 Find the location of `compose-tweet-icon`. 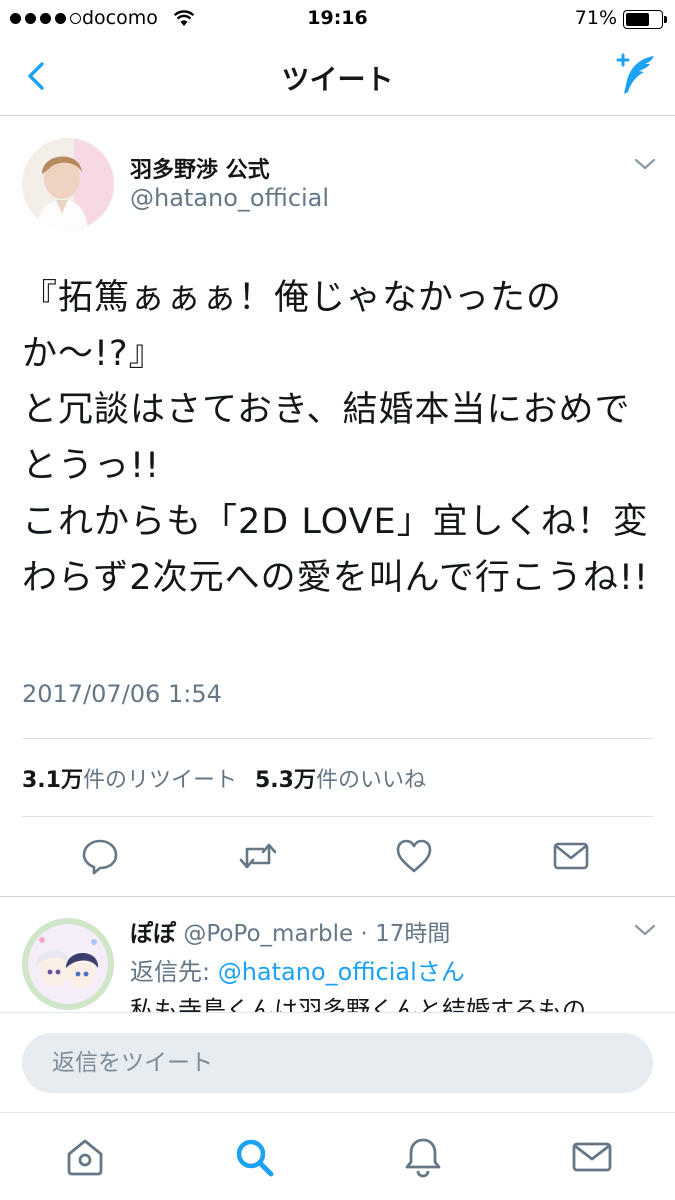

compose-tweet-icon is located at coordinates (634, 75).